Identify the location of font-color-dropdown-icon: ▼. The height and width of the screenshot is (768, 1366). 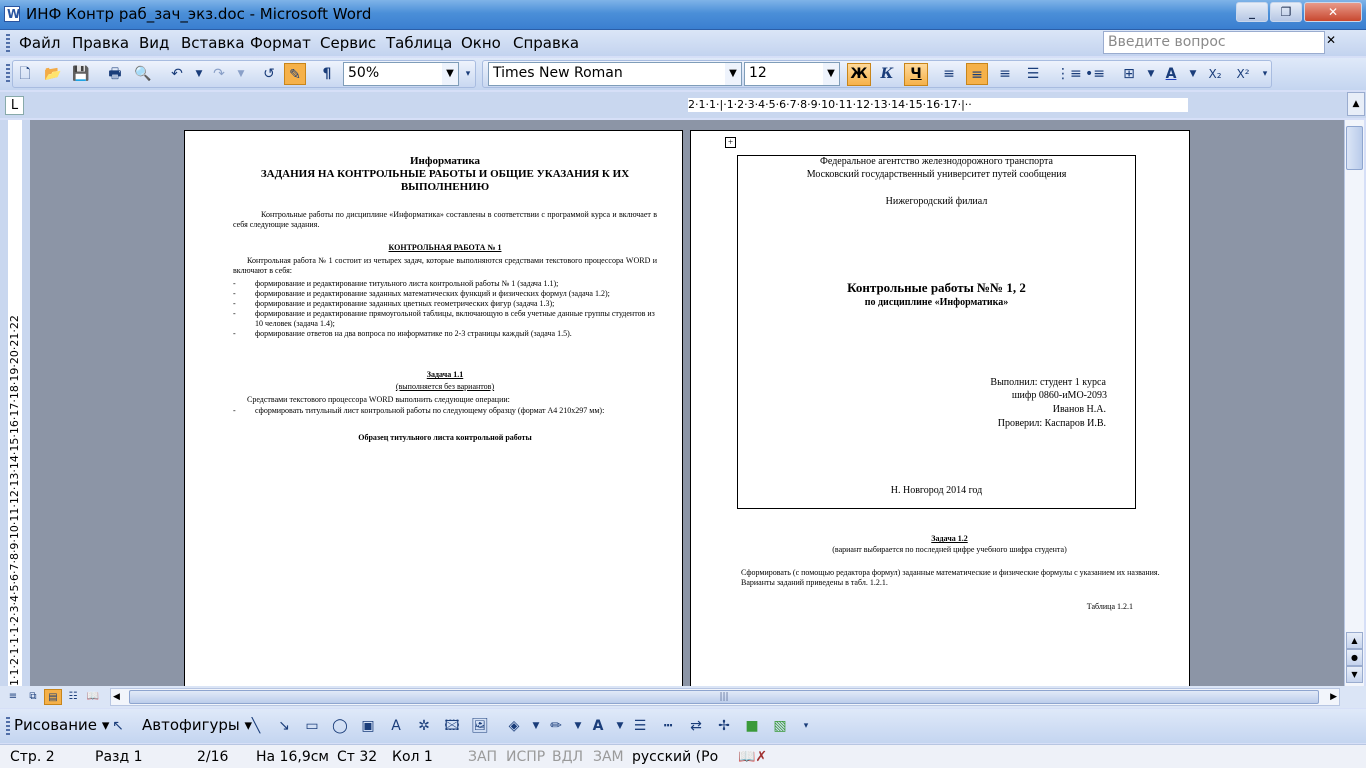
(1193, 74).